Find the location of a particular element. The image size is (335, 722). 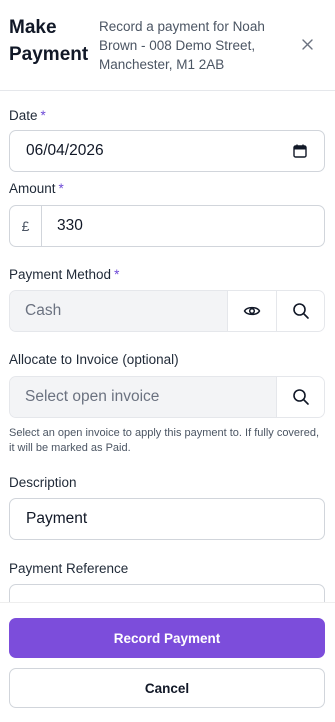

reference-input is located at coordinates (167, 593).